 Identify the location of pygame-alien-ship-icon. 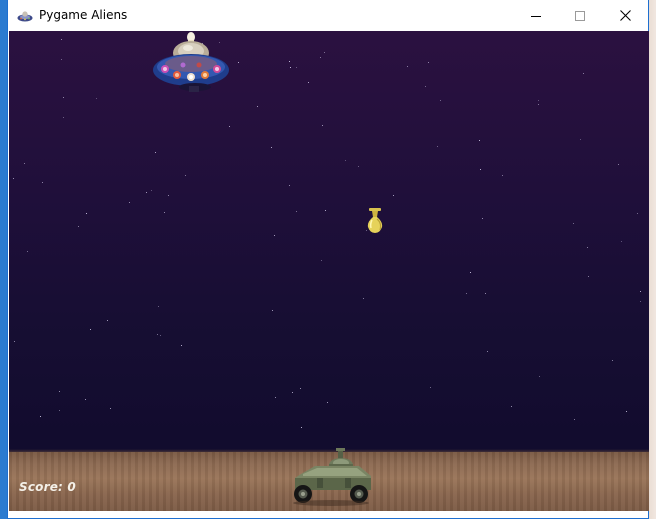
(25, 15).